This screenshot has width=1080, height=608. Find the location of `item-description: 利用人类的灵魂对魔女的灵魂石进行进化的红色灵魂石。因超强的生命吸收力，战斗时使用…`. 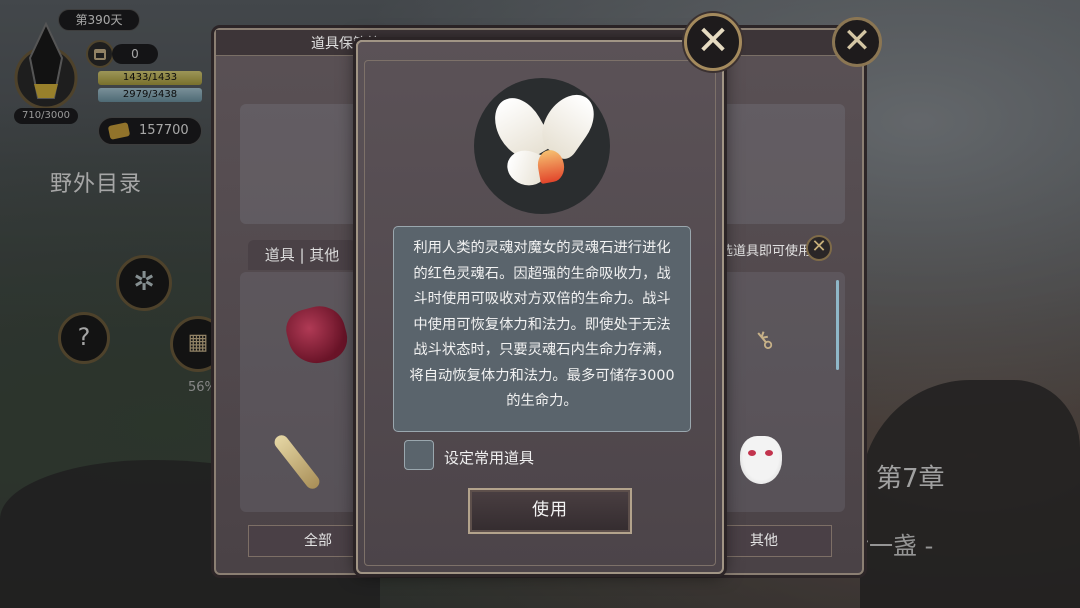

item-description: 利用人类的灵魂对魔女的灵魂石进行进化的红色灵魂石。因超强的生命吸收力，战斗时使用… is located at coordinates (542, 329).